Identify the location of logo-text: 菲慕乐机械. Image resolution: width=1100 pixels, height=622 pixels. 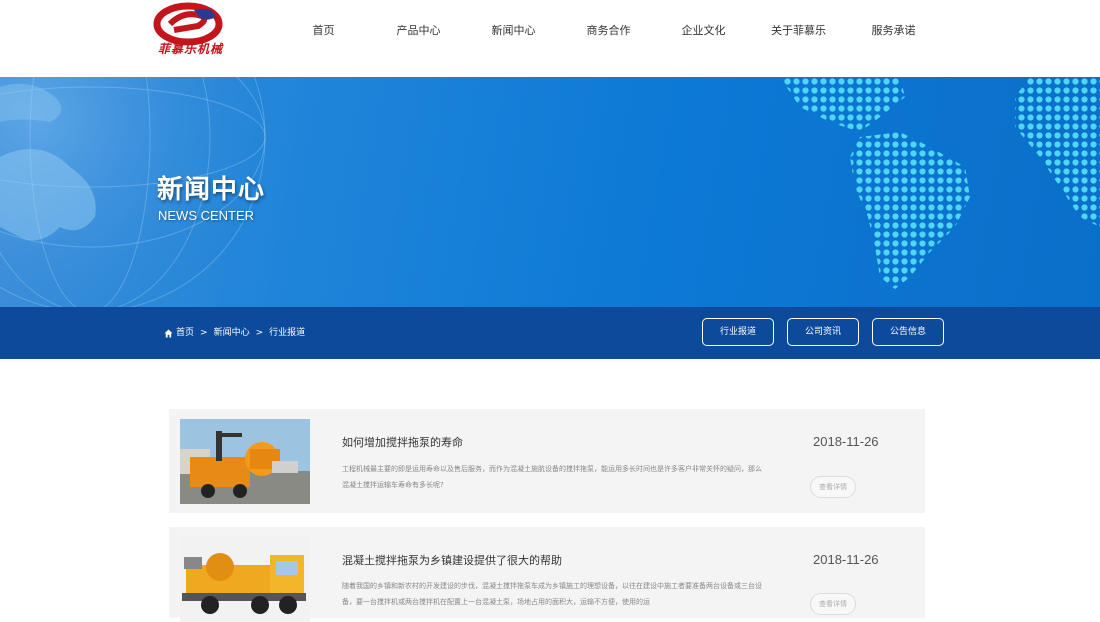
(191, 49).